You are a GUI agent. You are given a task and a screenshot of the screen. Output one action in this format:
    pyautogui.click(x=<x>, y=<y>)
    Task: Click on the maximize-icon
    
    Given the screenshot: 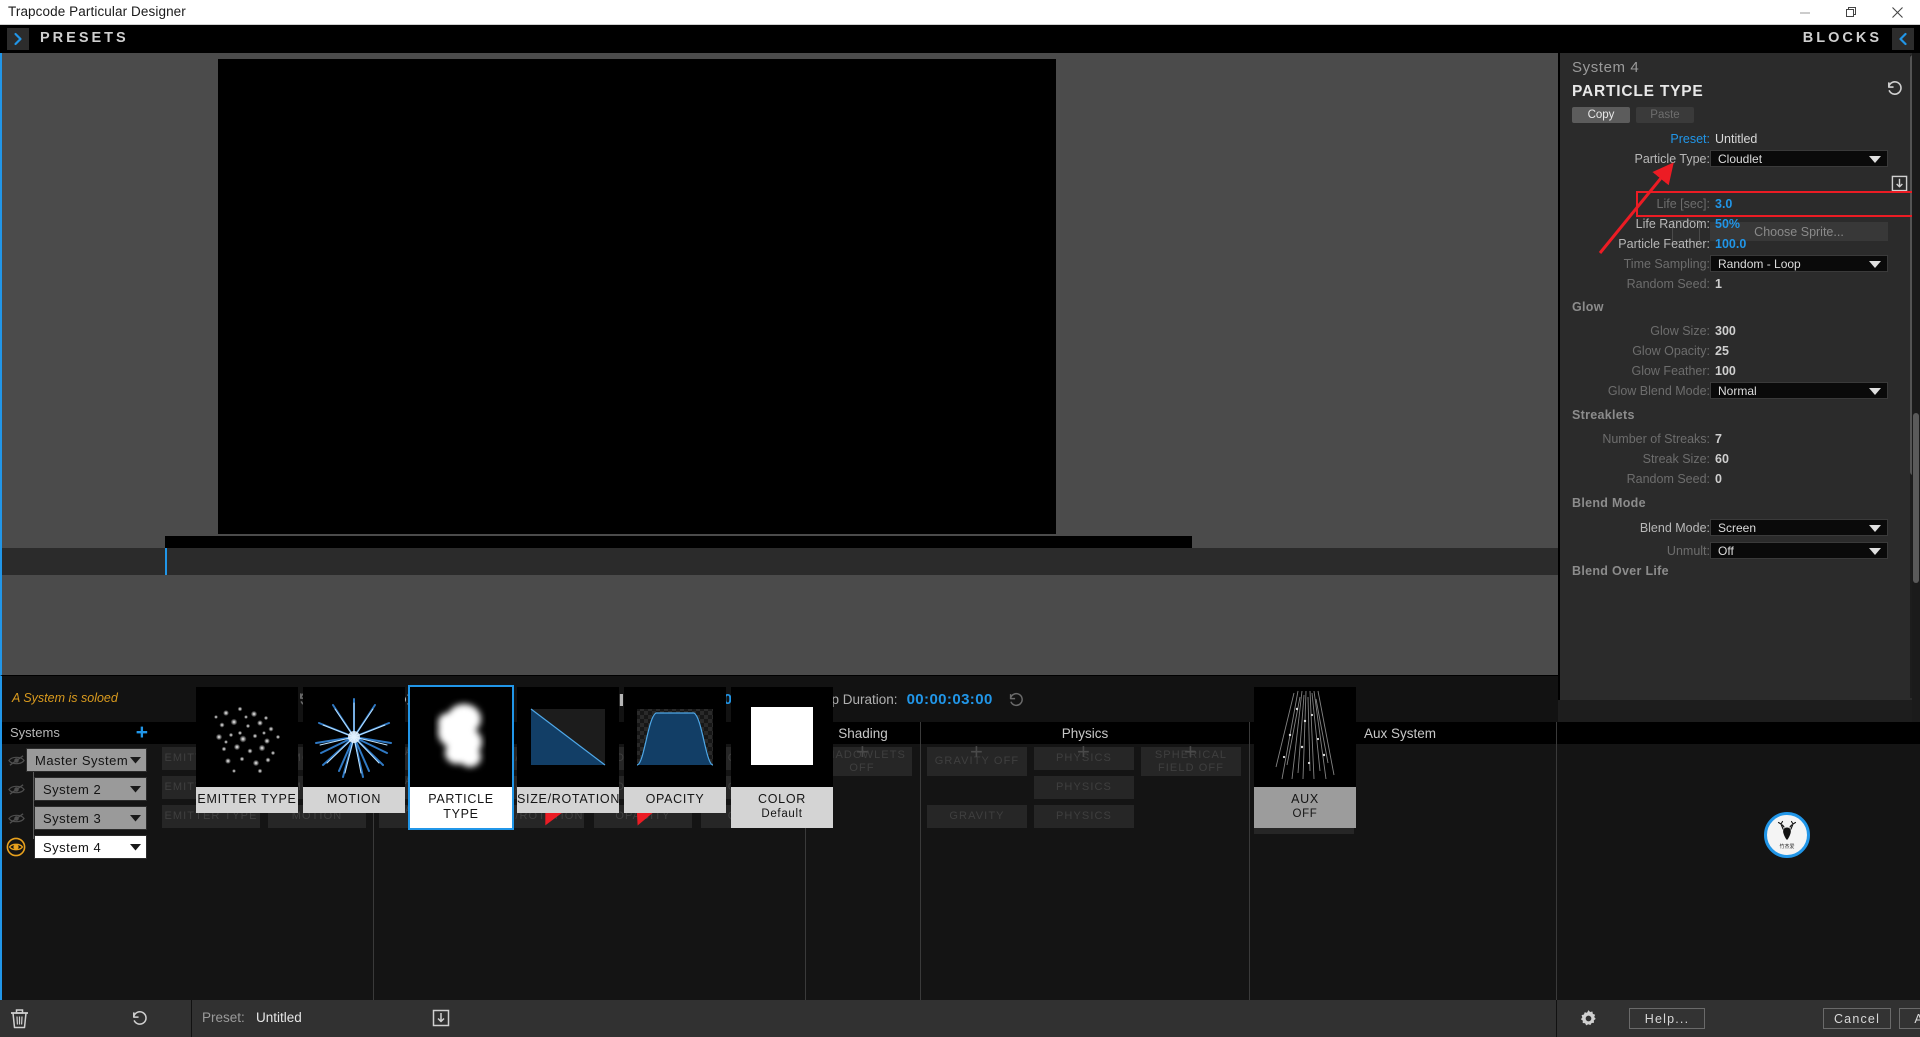 What is the action you would take?
    pyautogui.click(x=1851, y=12)
    